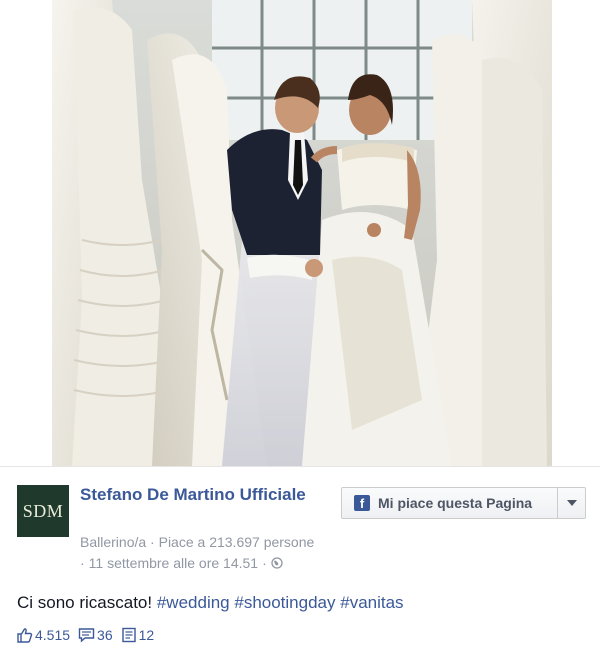 The image size is (600, 662). I want to click on post-message-text: Ci sono ricascato!, so click(87, 602).